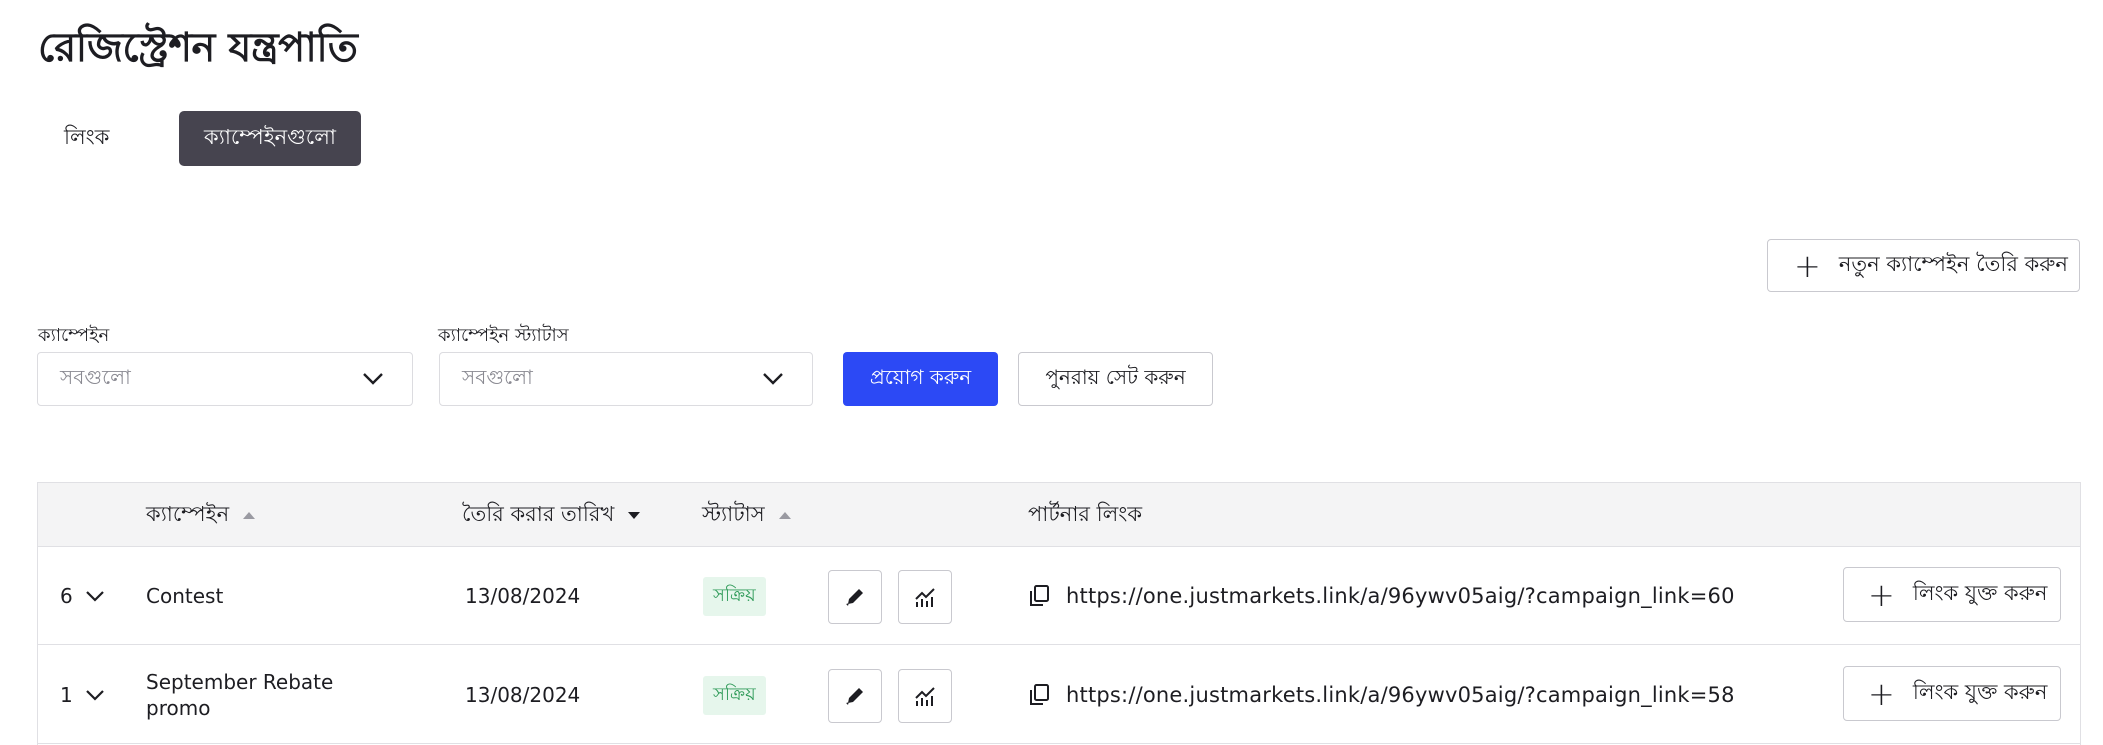  Describe the element at coordinates (188, 513) in the screenshot. I see `column-campaign-label: ক্যাম্পেইন` at that location.